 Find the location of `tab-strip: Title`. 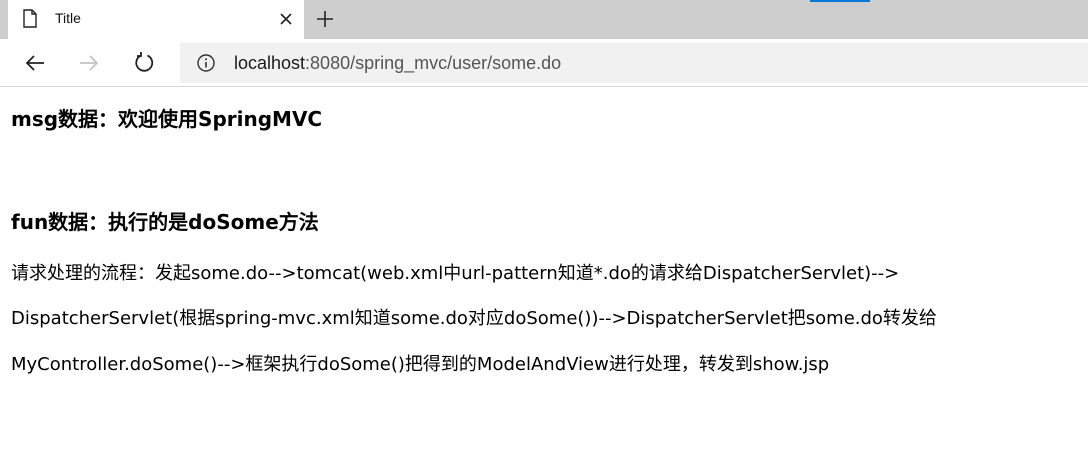

tab-strip: Title is located at coordinates (544, 19).